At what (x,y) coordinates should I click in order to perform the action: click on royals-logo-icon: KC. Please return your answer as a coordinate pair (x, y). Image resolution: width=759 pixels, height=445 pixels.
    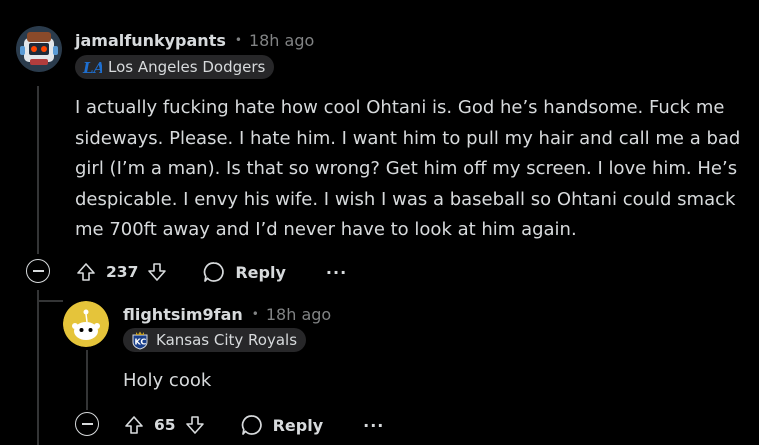
    Looking at the image, I should click on (140, 340).